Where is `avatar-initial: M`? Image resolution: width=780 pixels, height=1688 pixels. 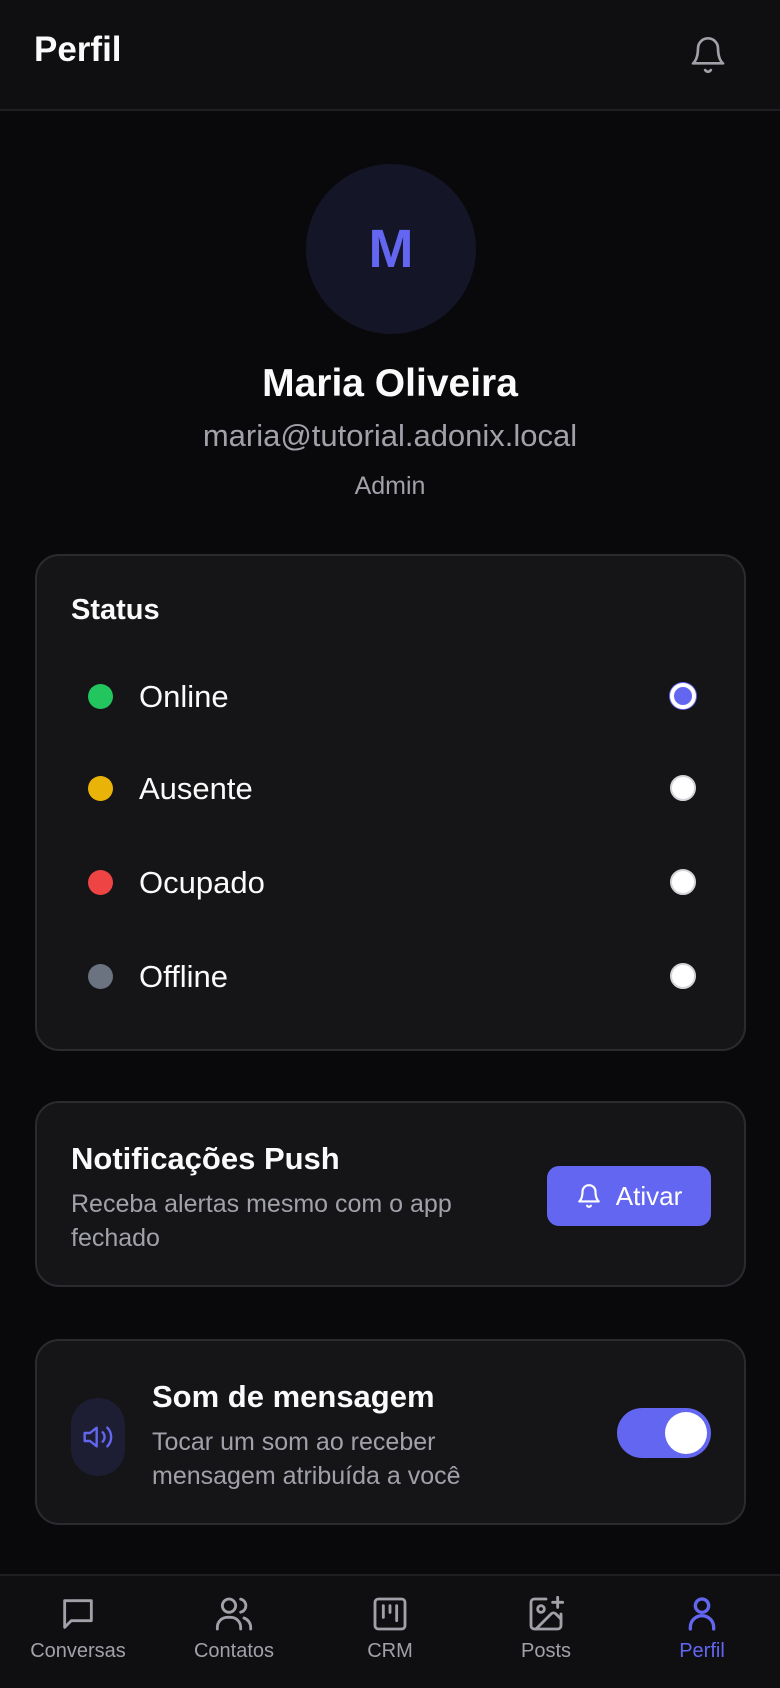
avatar-initial: M is located at coordinates (391, 249).